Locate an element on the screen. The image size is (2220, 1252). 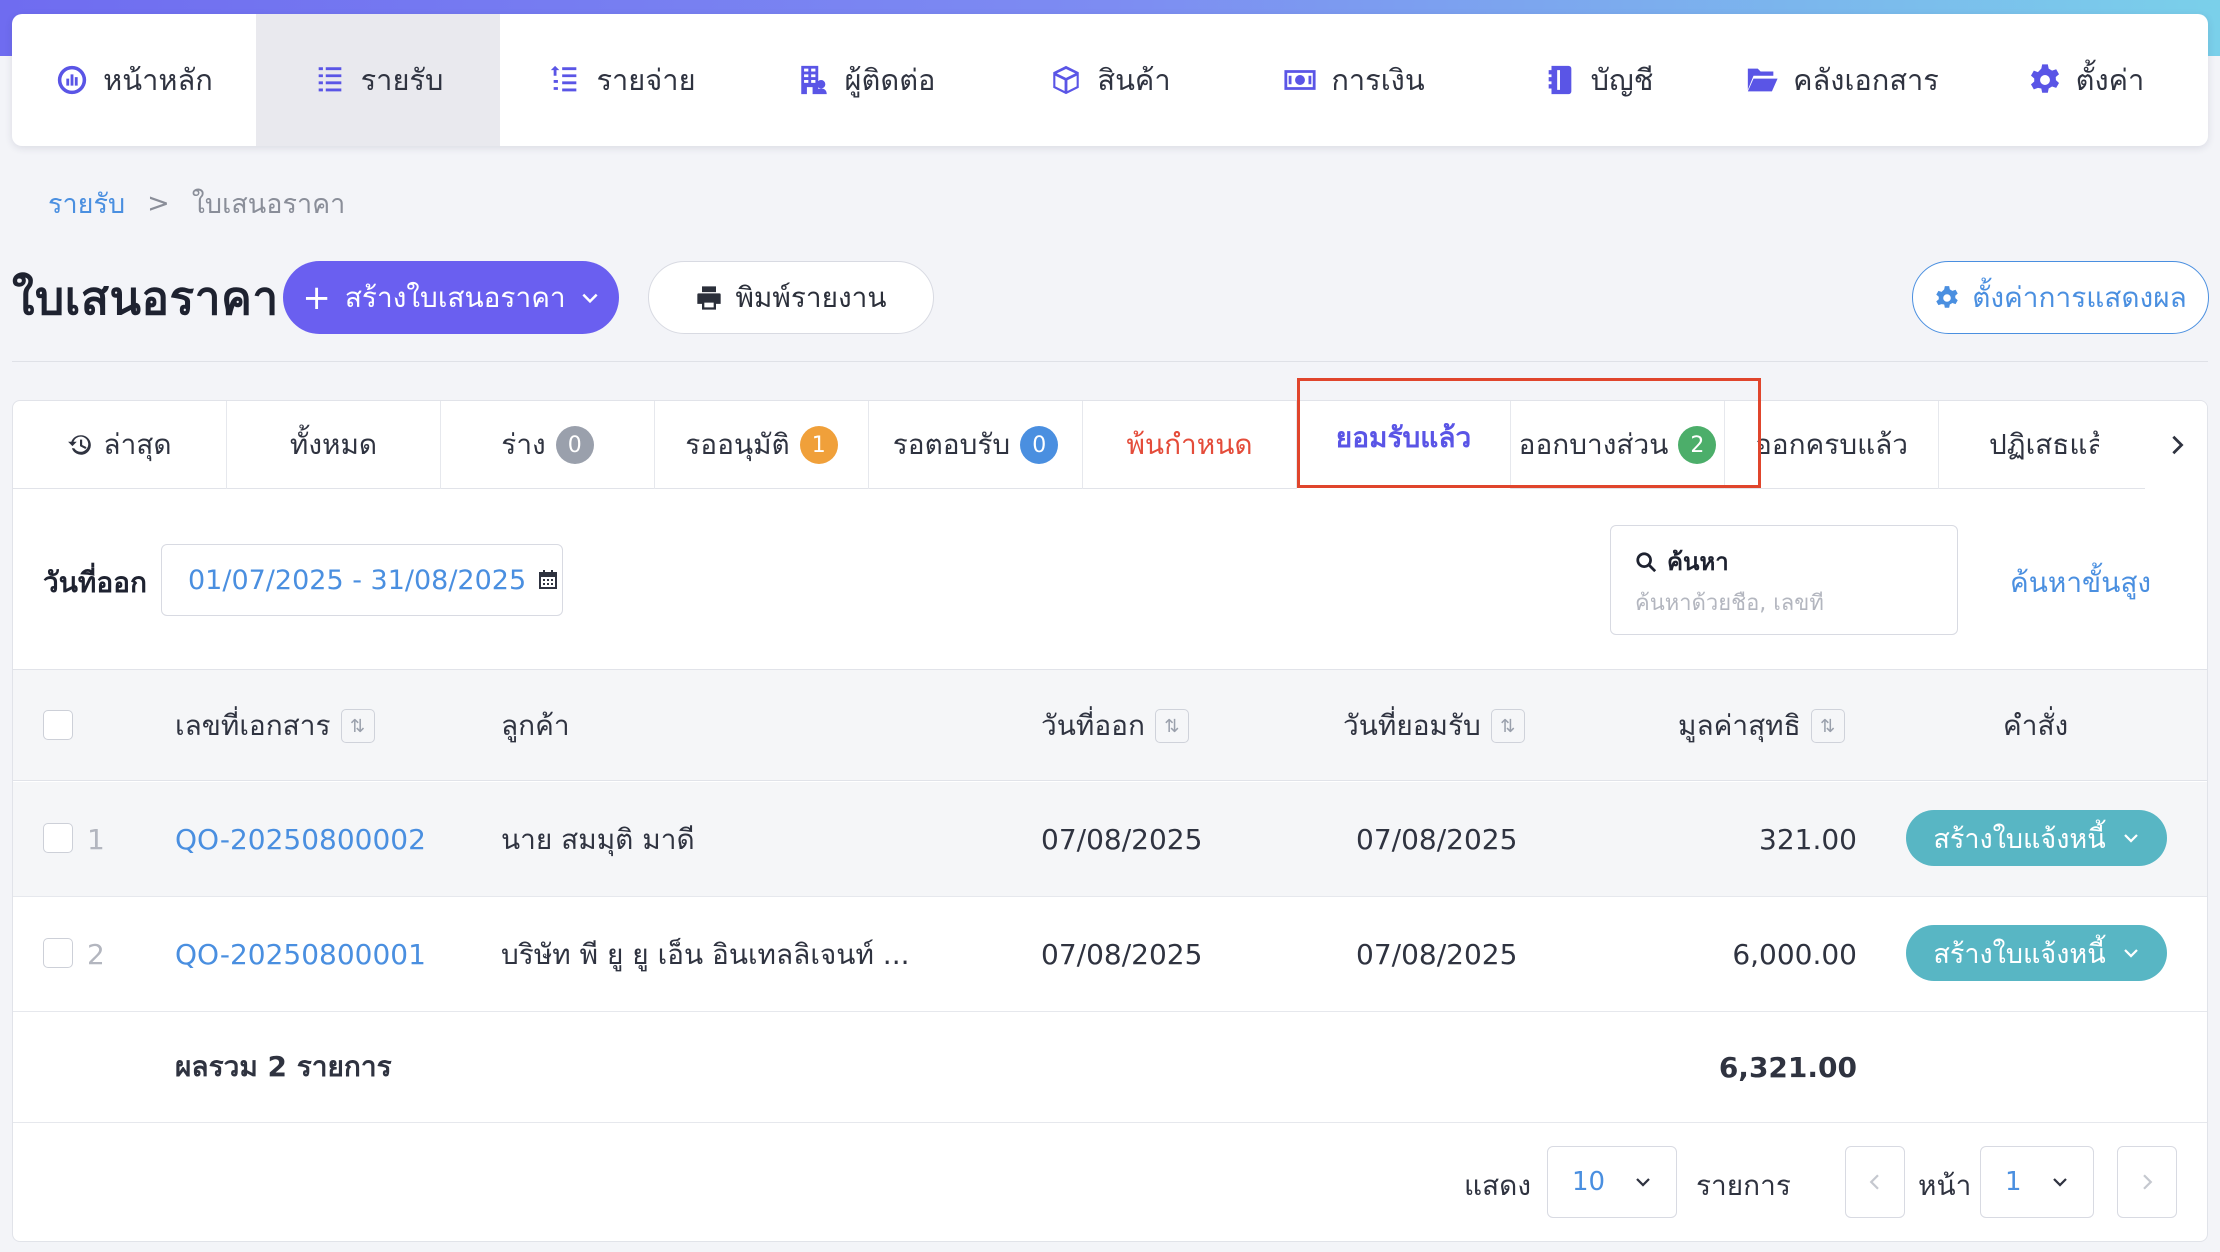
page-select: 1 is located at coordinates (2037, 1182).